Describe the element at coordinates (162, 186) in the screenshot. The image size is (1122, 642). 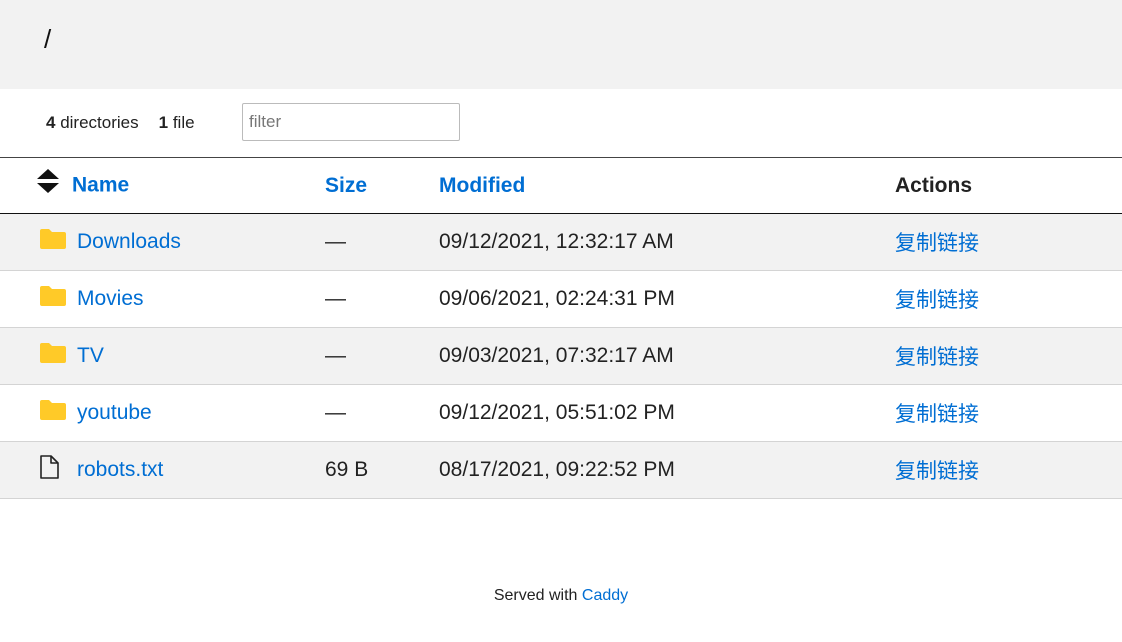
I see `column-name-header: Name` at that location.